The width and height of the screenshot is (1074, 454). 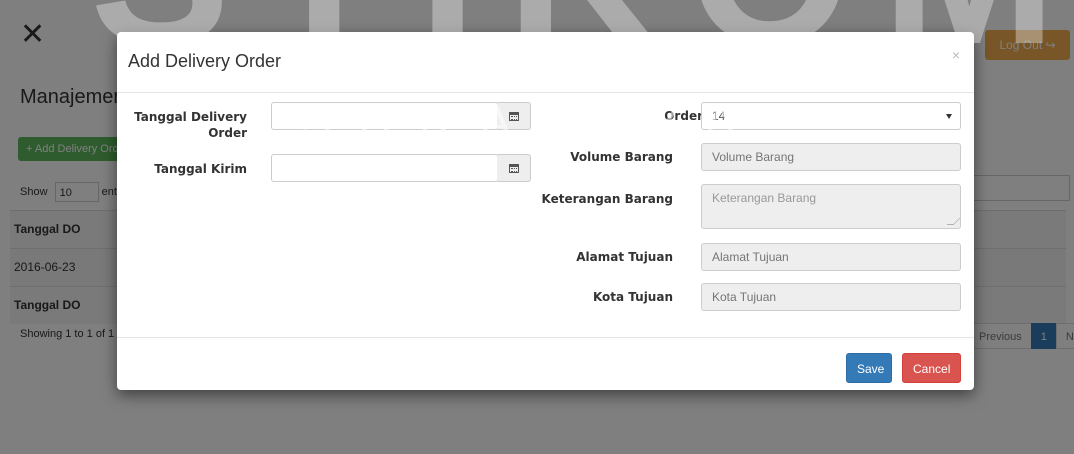 What do you see at coordinates (956, 55) in the screenshot?
I see `close-icon: ×` at bounding box center [956, 55].